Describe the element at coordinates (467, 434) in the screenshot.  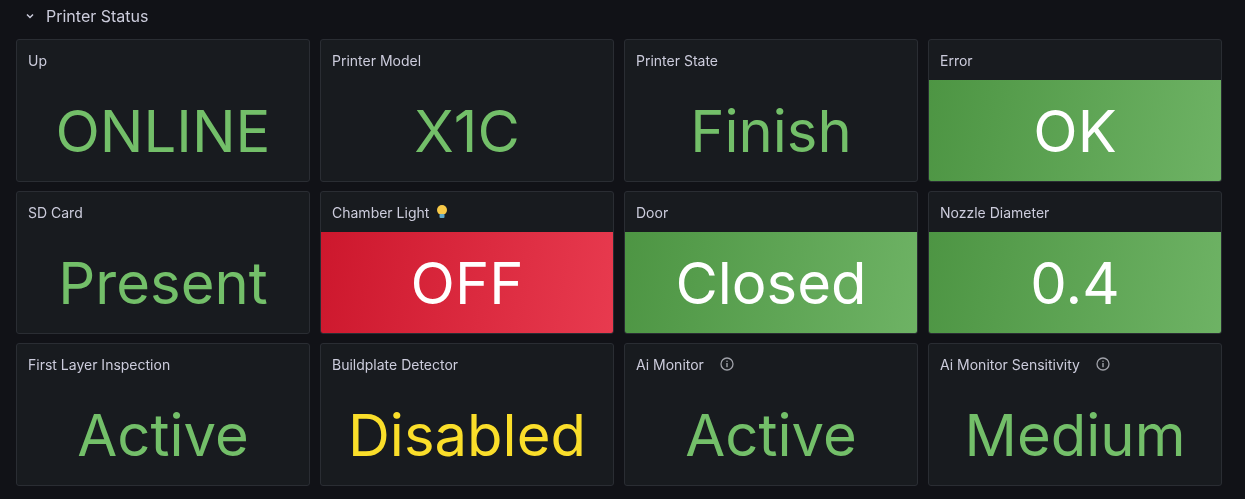
I see `stat-value: Disabled` at that location.